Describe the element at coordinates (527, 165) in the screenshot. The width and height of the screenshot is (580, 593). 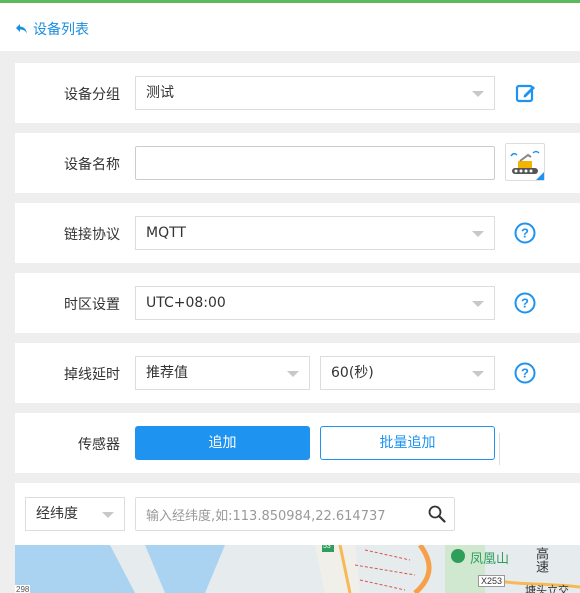
I see `device-robot-icon` at that location.